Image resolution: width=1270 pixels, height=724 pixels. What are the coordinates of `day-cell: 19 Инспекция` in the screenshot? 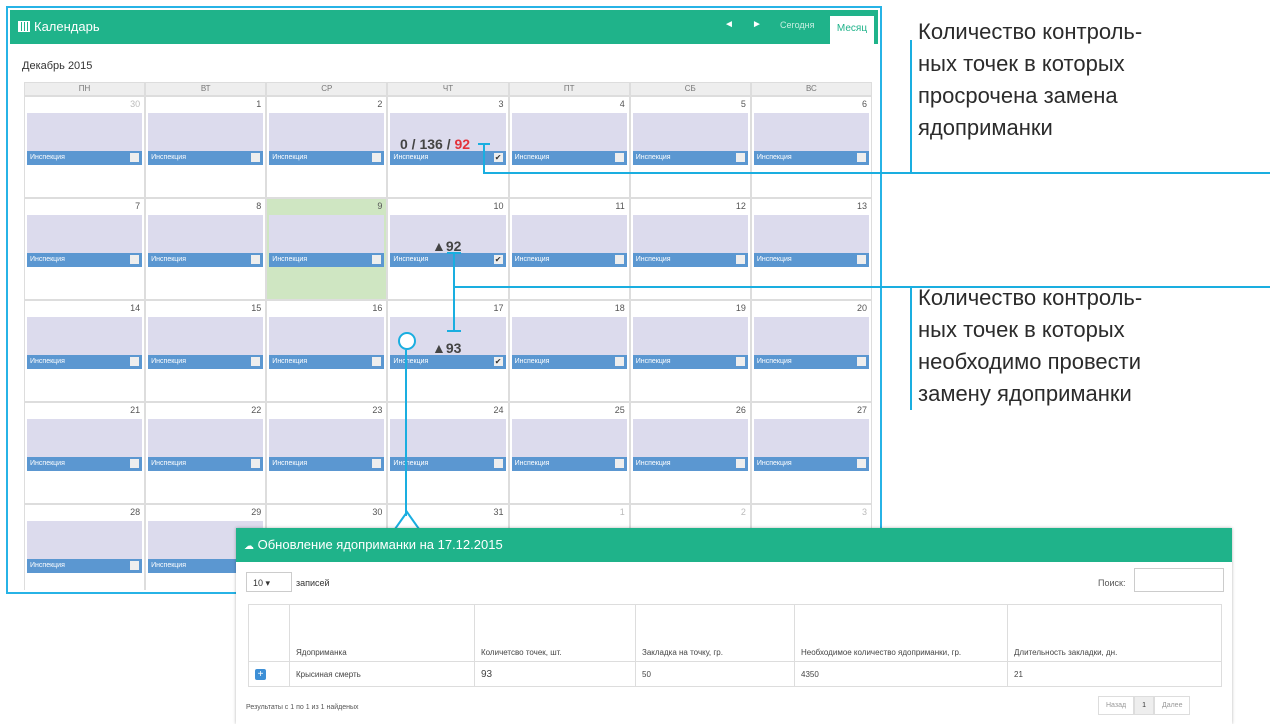 It's located at (690, 351).